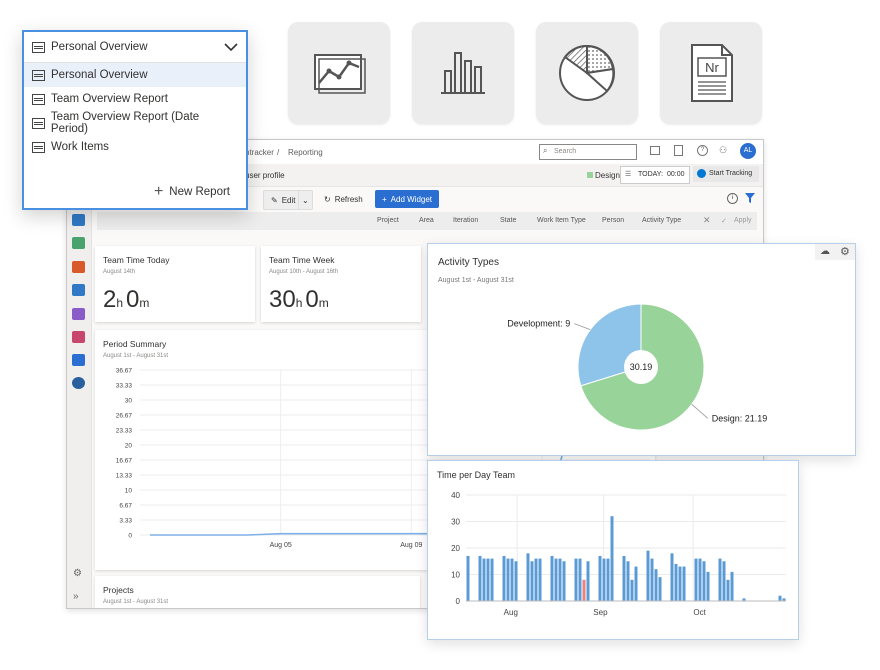  I want to click on profile-label: user profile, so click(265, 175).